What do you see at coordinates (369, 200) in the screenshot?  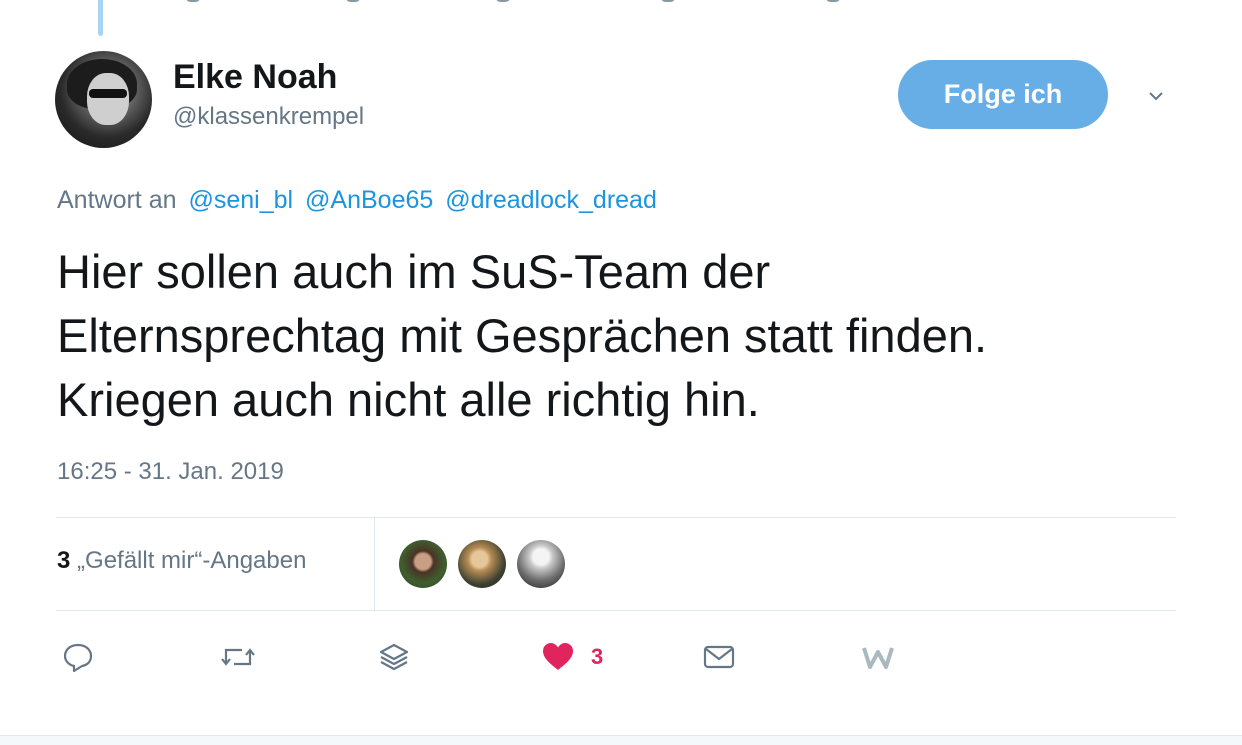 I see `mention-link: @AnBoe65` at bounding box center [369, 200].